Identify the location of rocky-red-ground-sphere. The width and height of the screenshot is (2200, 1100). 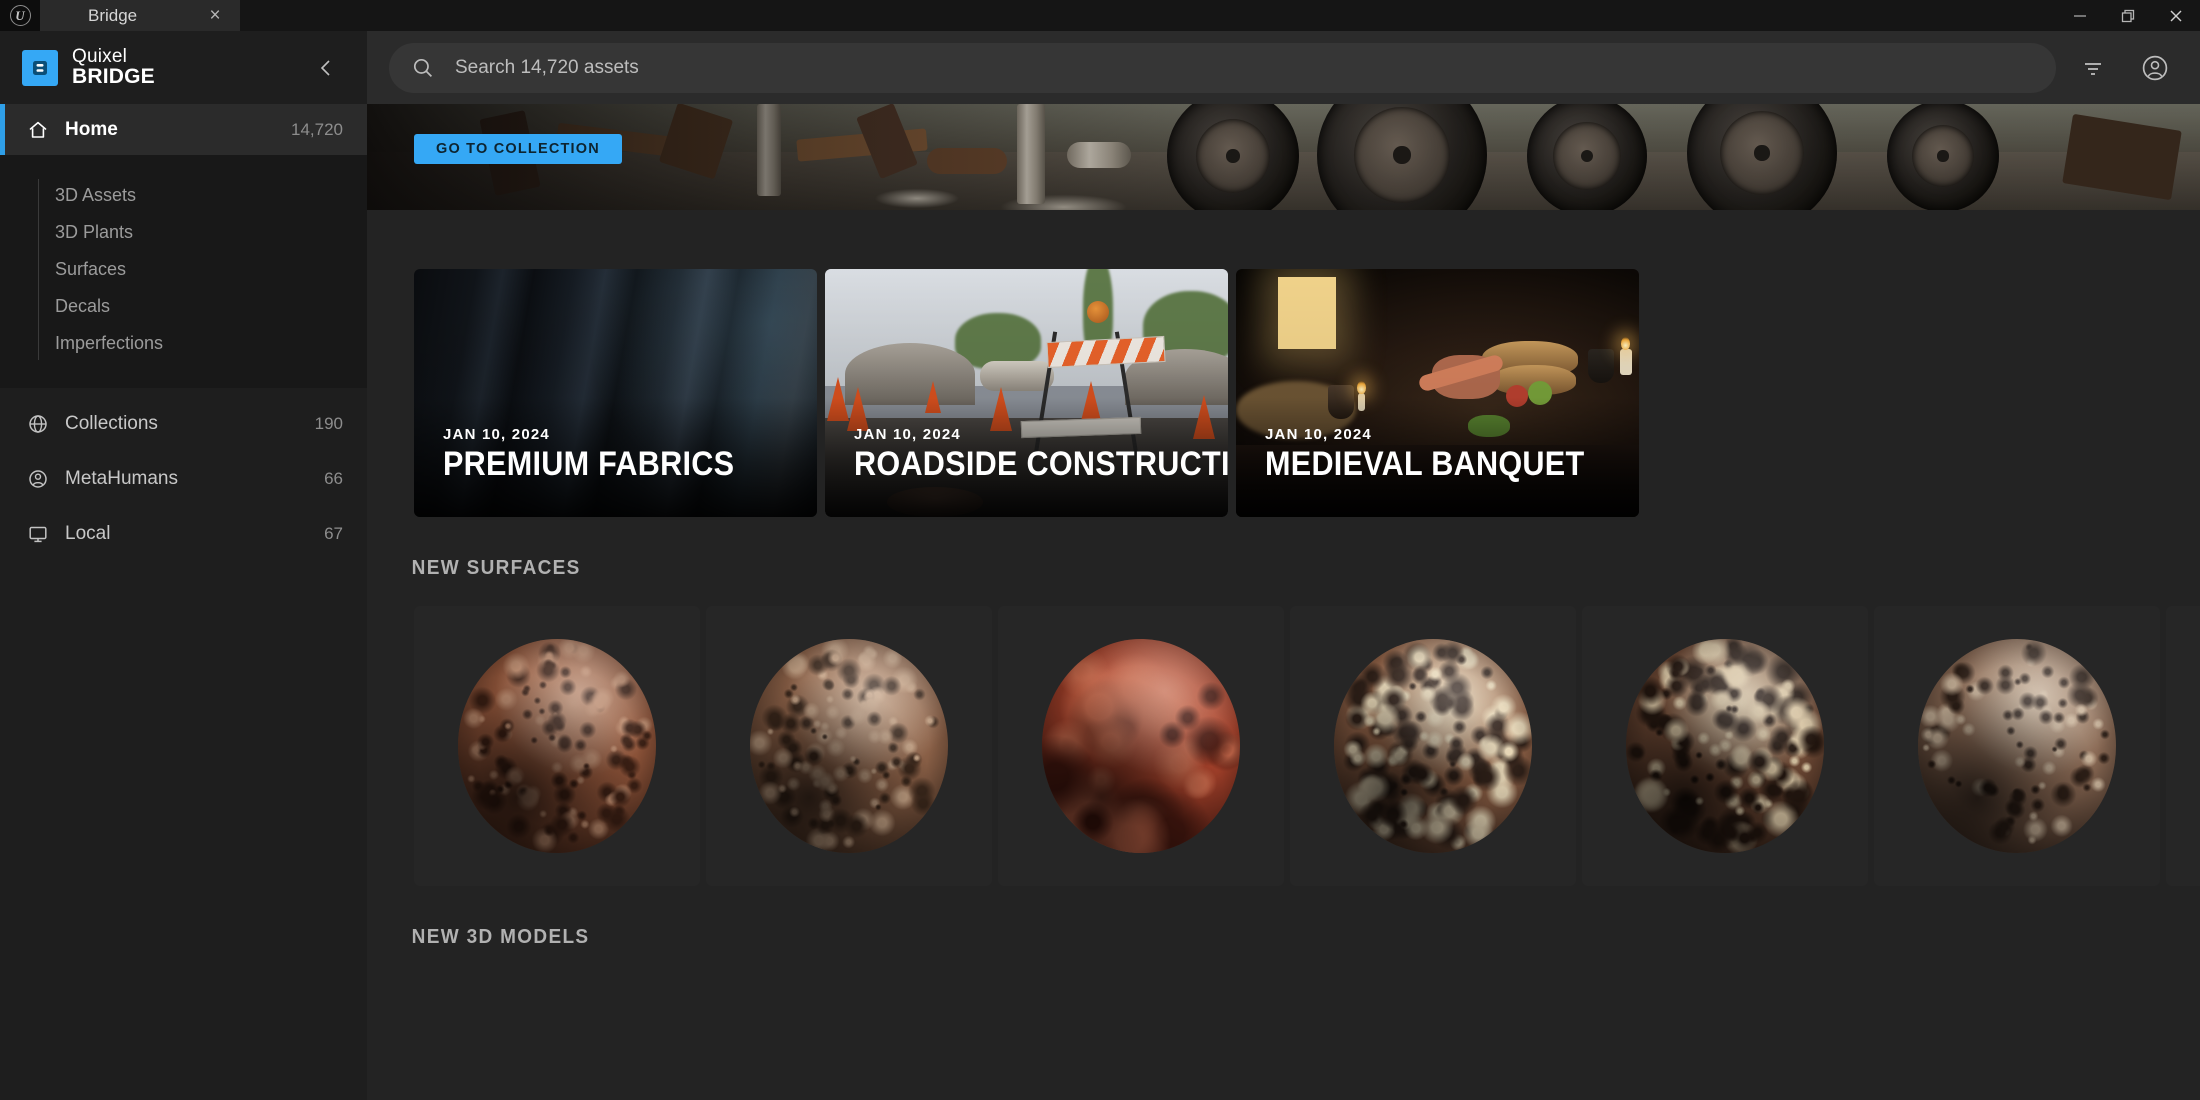
(557, 746).